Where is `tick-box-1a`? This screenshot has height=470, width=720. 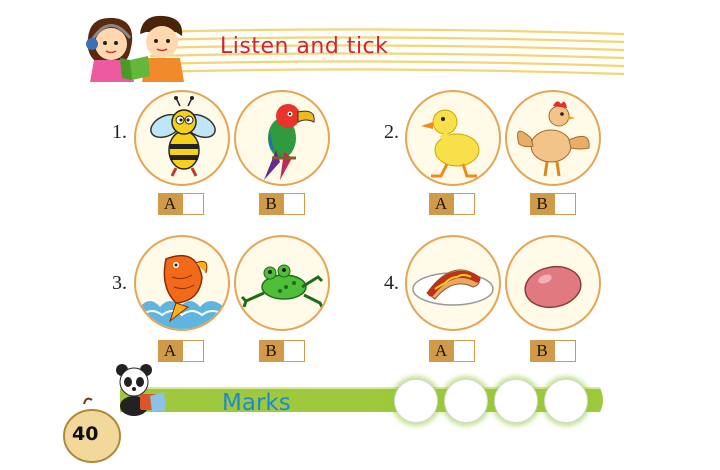 tick-box-1a is located at coordinates (193, 204).